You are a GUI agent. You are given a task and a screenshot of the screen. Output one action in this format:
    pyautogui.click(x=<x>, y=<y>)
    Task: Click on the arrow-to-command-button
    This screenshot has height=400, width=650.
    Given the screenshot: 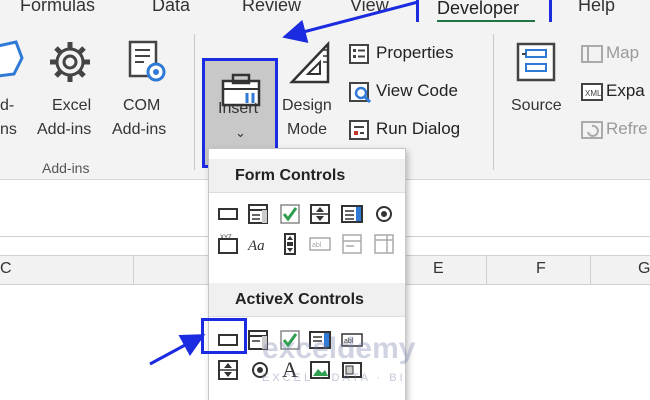 What is the action you would take?
    pyautogui.click(x=177, y=350)
    